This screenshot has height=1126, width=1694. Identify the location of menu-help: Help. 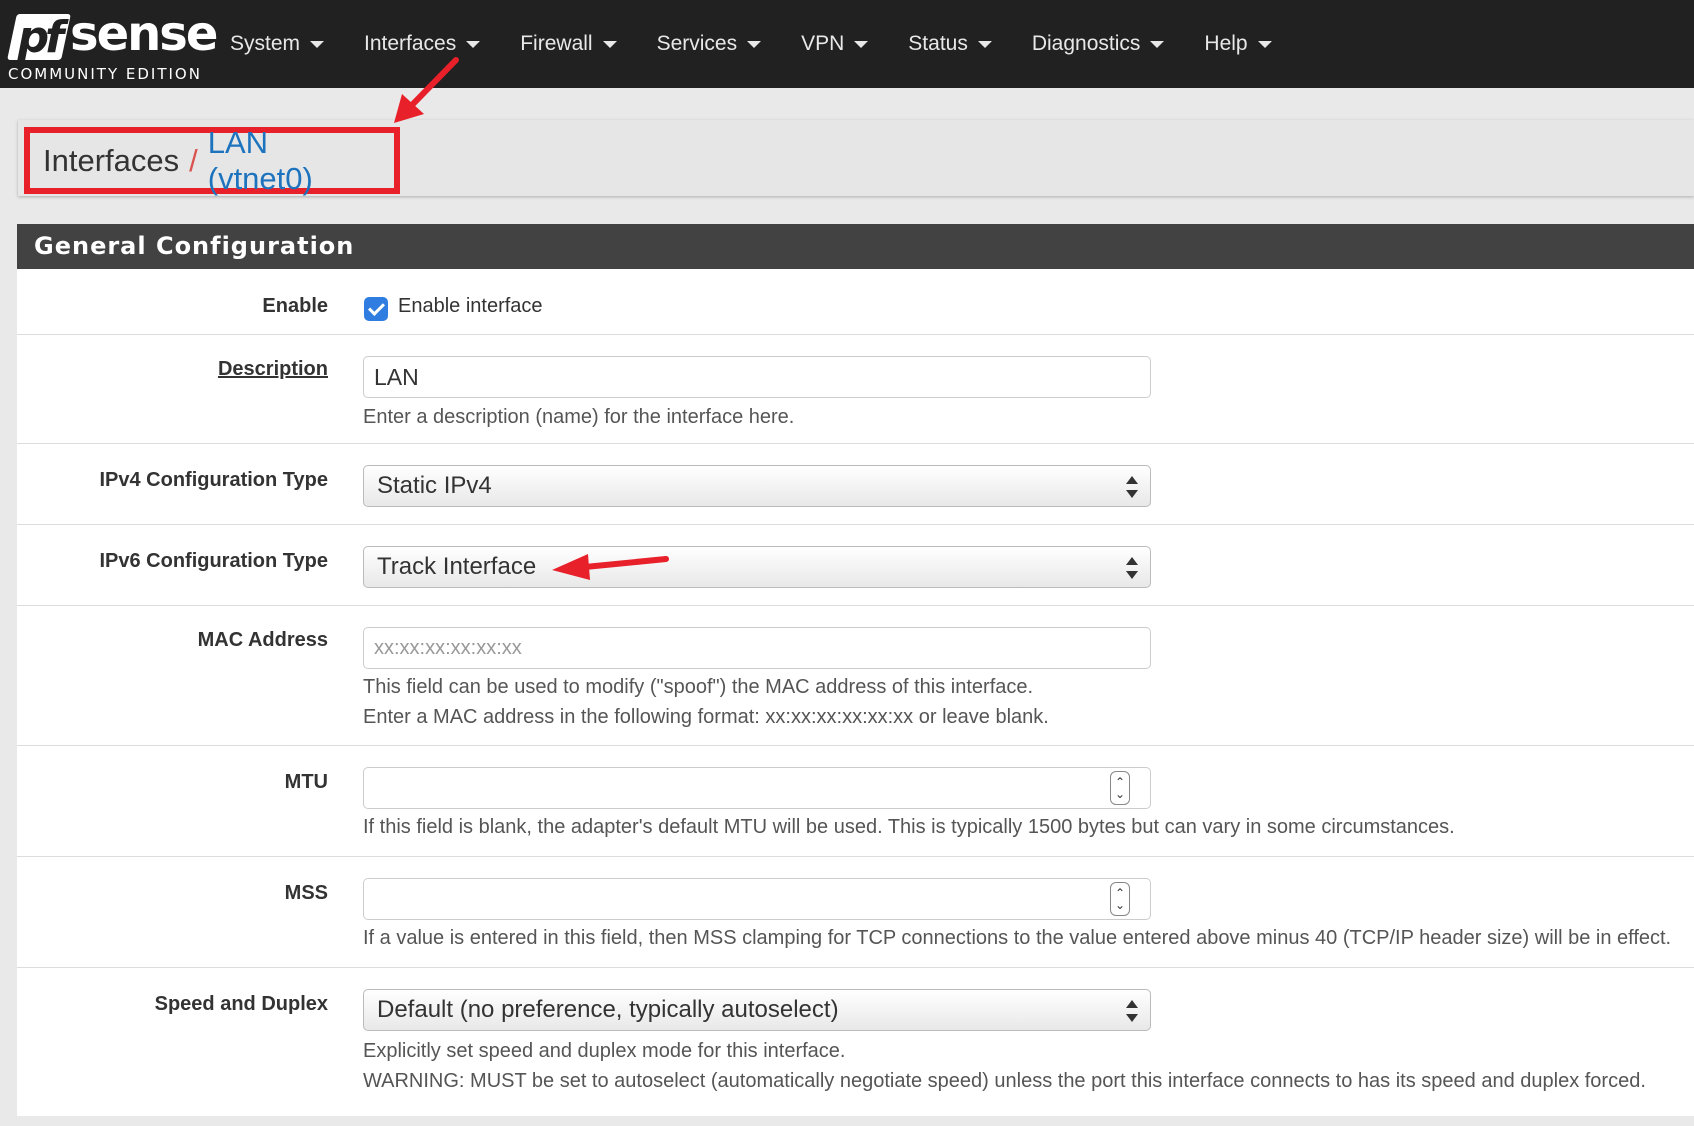
(1238, 44).